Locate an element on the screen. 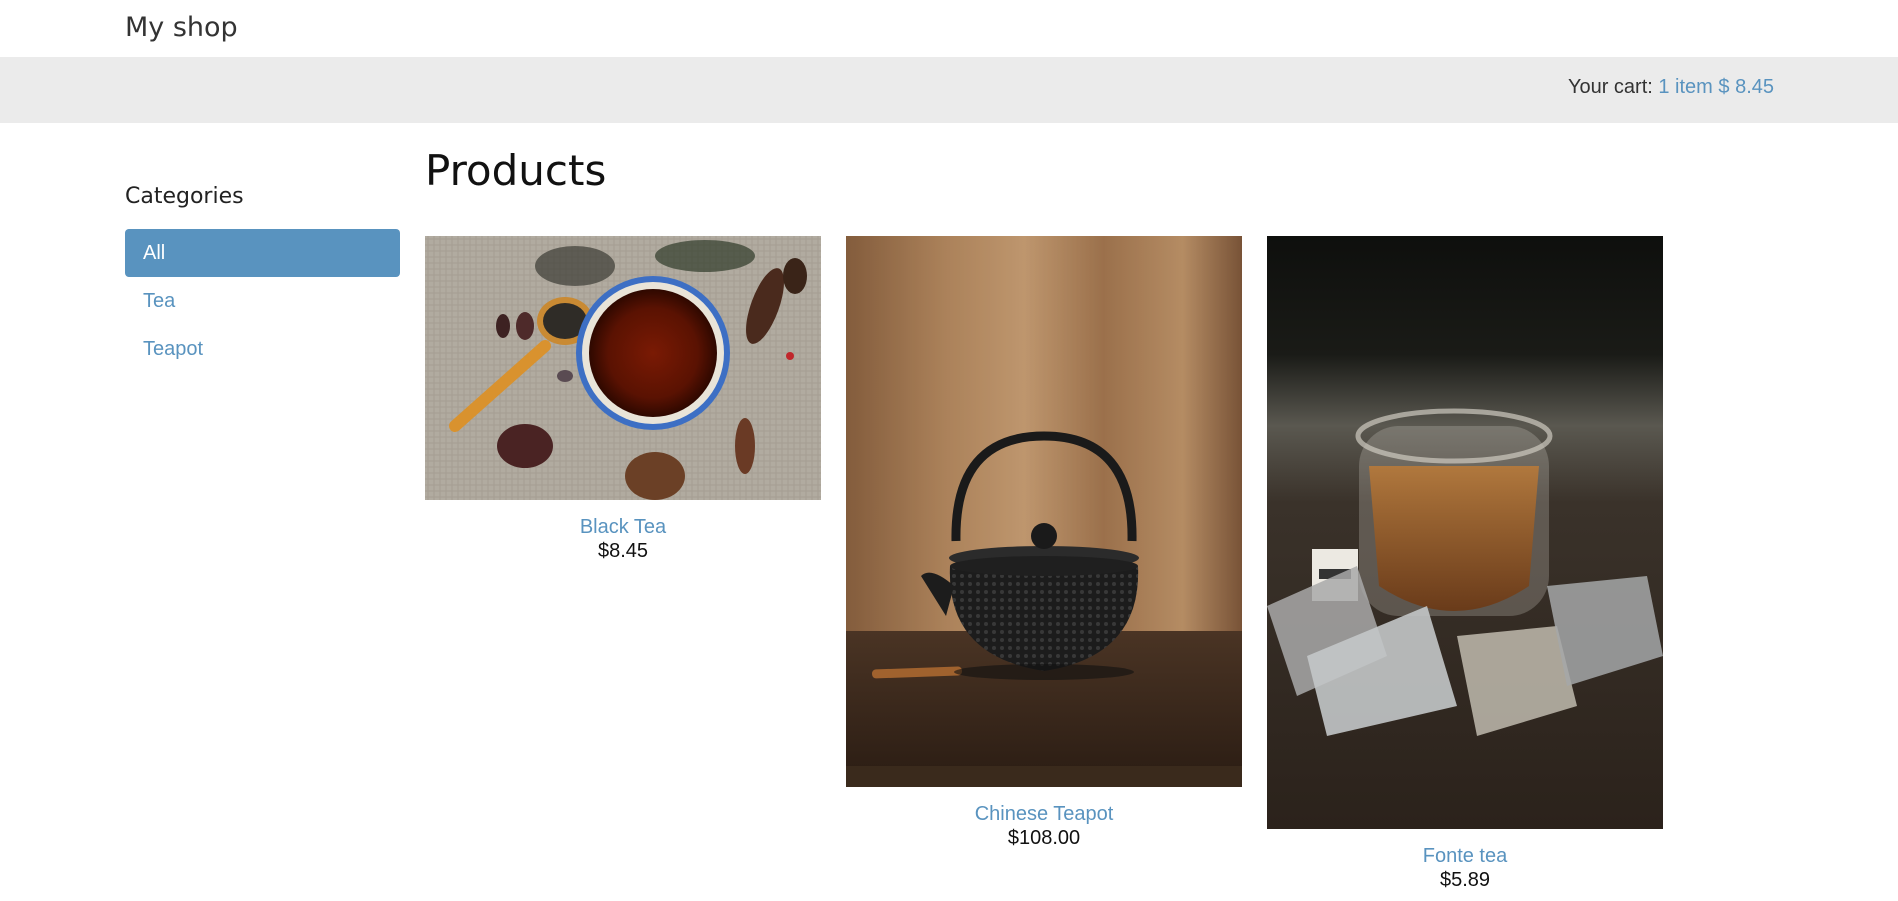 Image resolution: width=1898 pixels, height=901 pixels. cart-bar: Your cart: 1 item $ 8.45 is located at coordinates (949, 90).